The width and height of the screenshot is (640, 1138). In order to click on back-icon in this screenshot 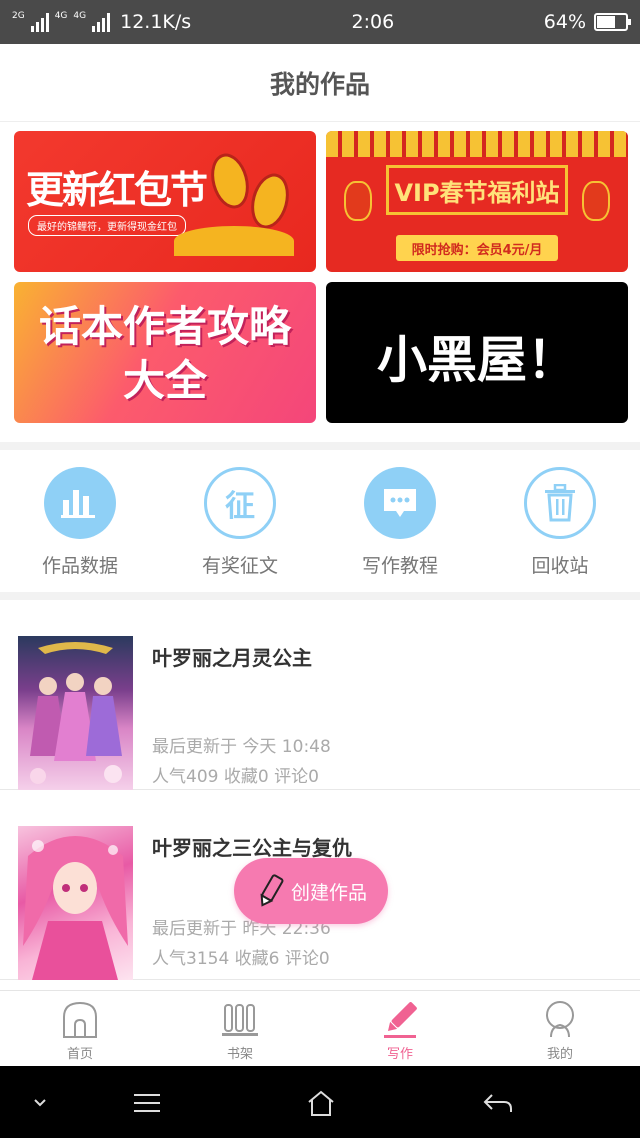, I will do `click(497, 1103)`.